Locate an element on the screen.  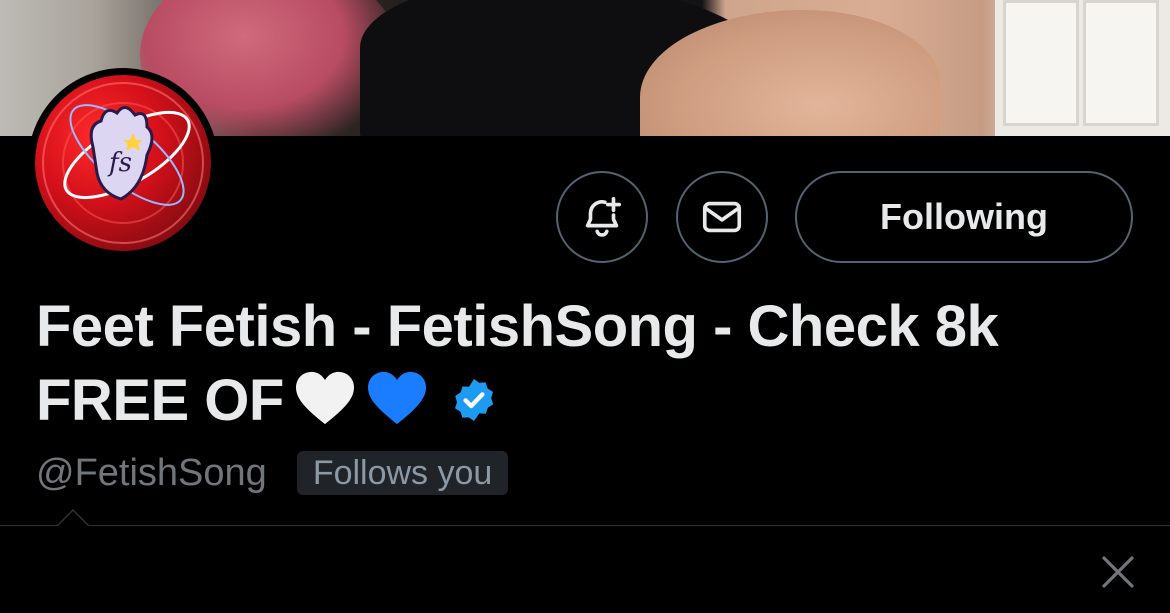
svg-text: fs is located at coordinates (119, 163).